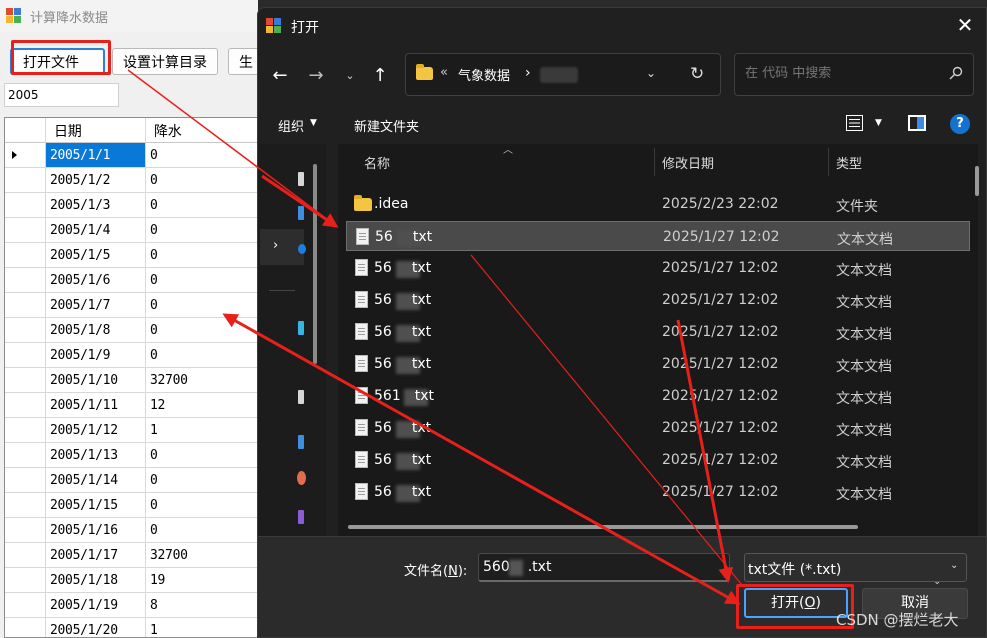 This screenshot has width=987, height=638. Describe the element at coordinates (315, 264) in the screenshot. I see `nav-pane-scrollbar` at that location.